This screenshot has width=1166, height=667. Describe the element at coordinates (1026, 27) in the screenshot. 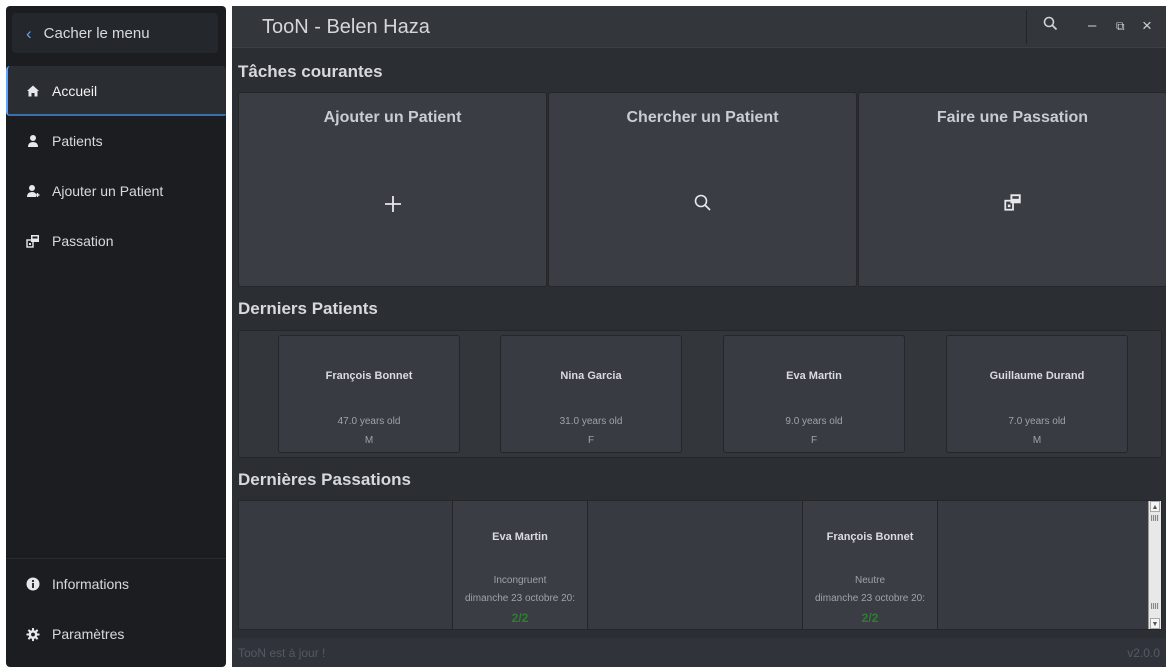

I see `title-bar-separator` at that location.